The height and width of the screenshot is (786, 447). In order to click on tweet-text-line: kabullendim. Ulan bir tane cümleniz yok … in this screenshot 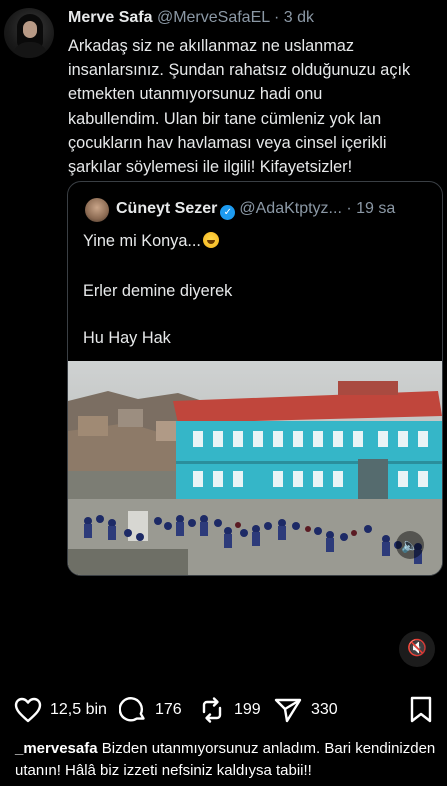, I will do `click(225, 118)`.